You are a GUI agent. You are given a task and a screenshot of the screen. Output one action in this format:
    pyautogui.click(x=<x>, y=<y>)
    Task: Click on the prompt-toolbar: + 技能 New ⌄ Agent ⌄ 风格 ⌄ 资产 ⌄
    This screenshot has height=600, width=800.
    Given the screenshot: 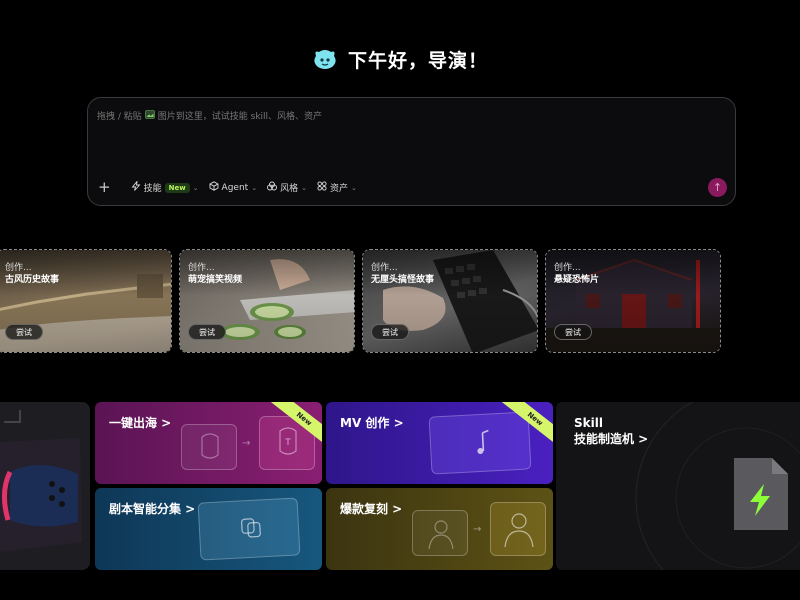 What is the action you would take?
    pyautogui.click(x=227, y=187)
    